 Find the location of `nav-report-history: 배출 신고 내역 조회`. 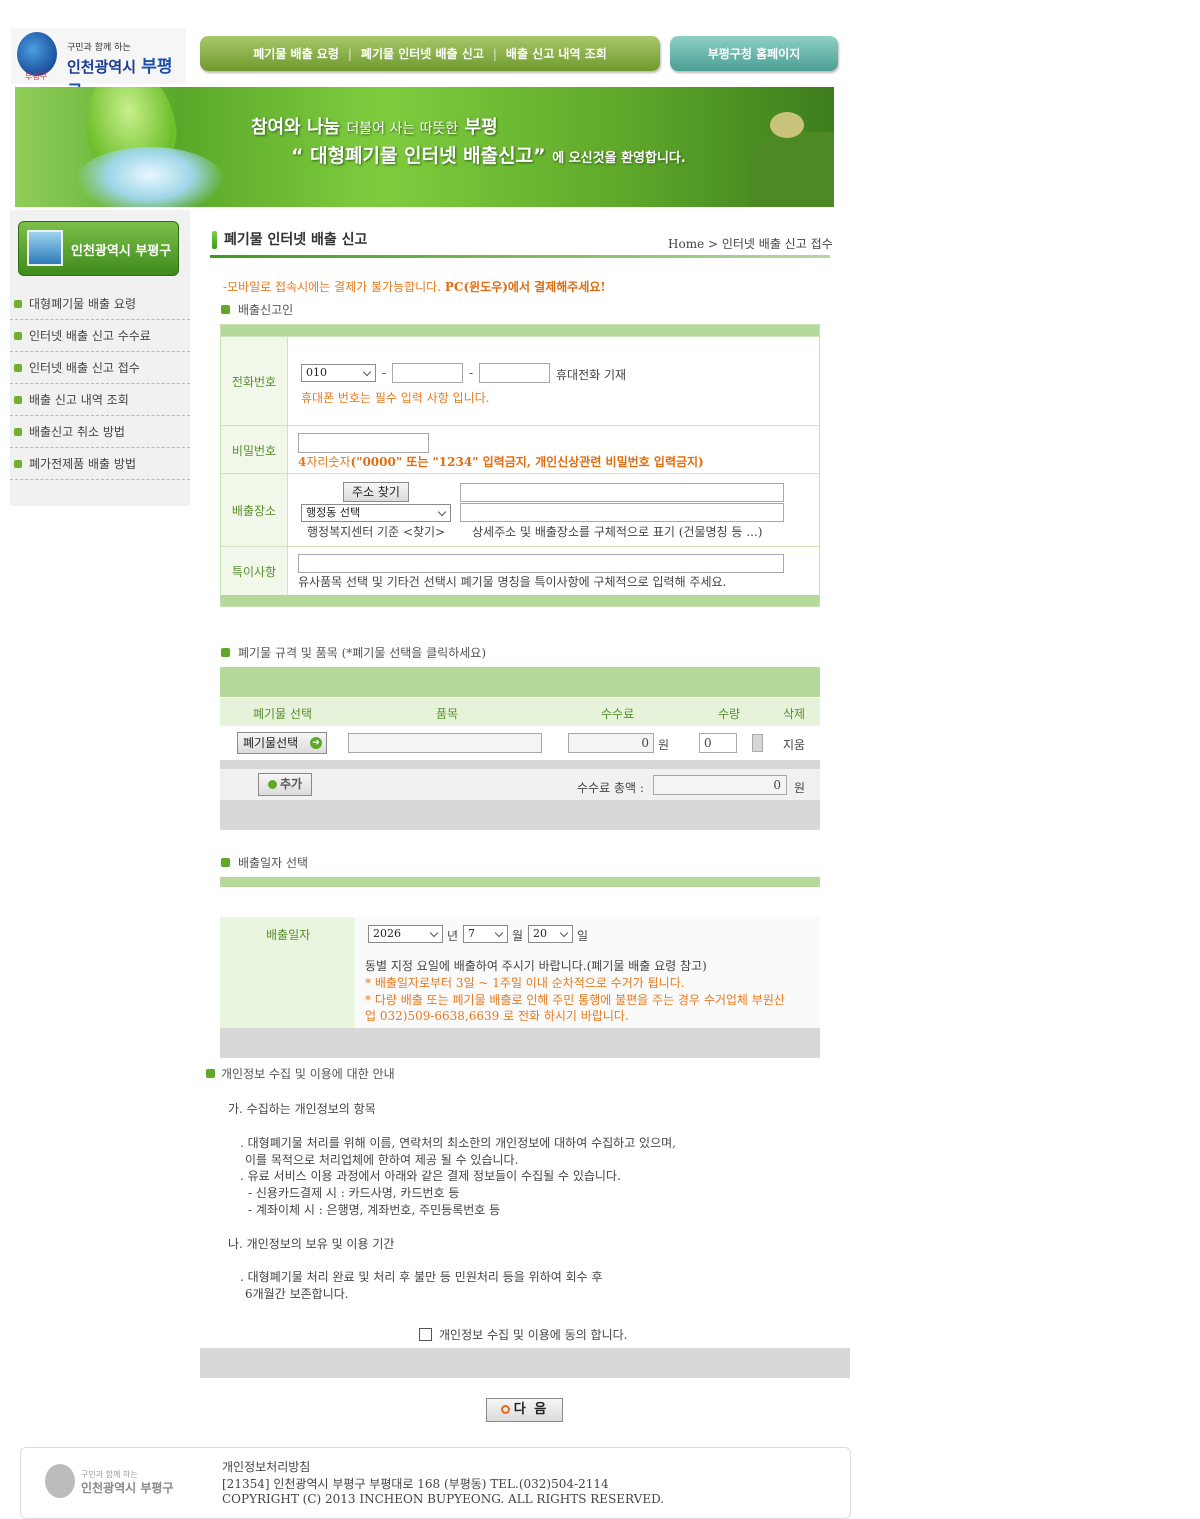

nav-report-history: 배출 신고 내역 조회 is located at coordinates (556, 53).